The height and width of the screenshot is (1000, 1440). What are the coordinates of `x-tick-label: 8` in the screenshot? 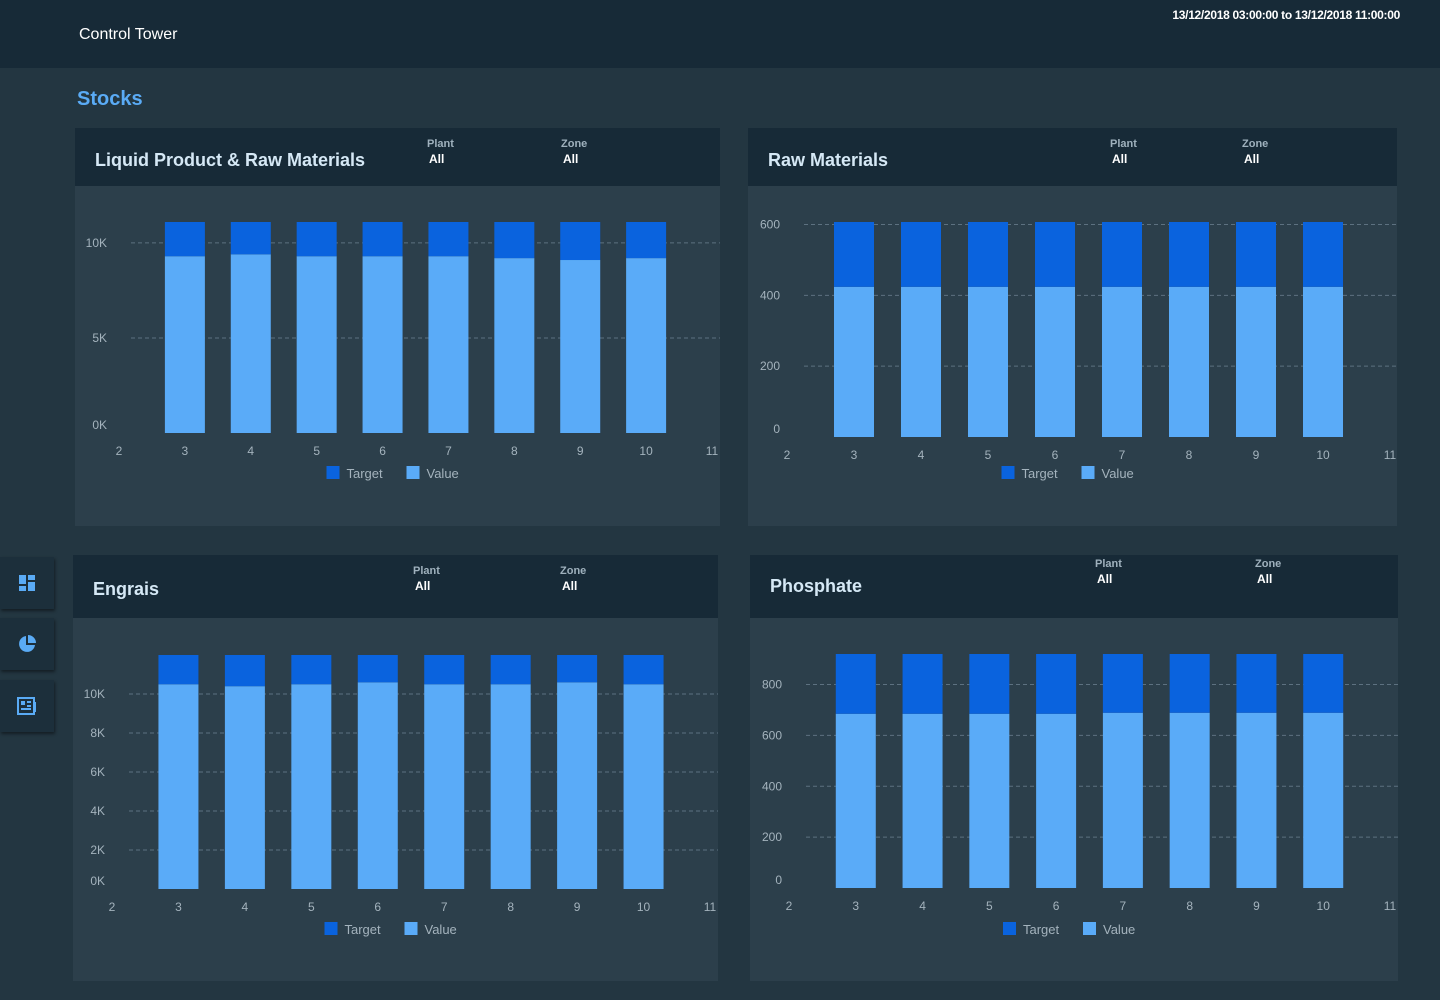 It's located at (510, 907).